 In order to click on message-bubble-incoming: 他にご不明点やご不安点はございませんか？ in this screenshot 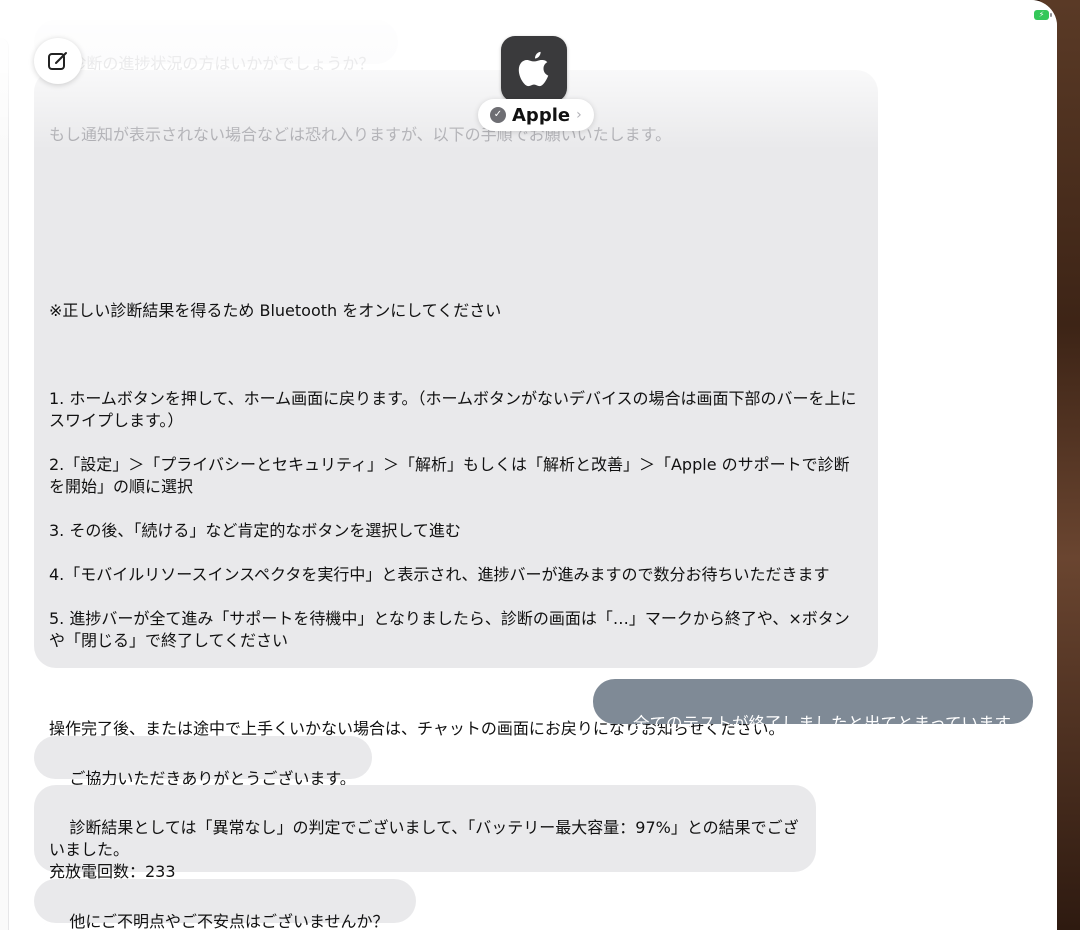, I will do `click(225, 904)`.